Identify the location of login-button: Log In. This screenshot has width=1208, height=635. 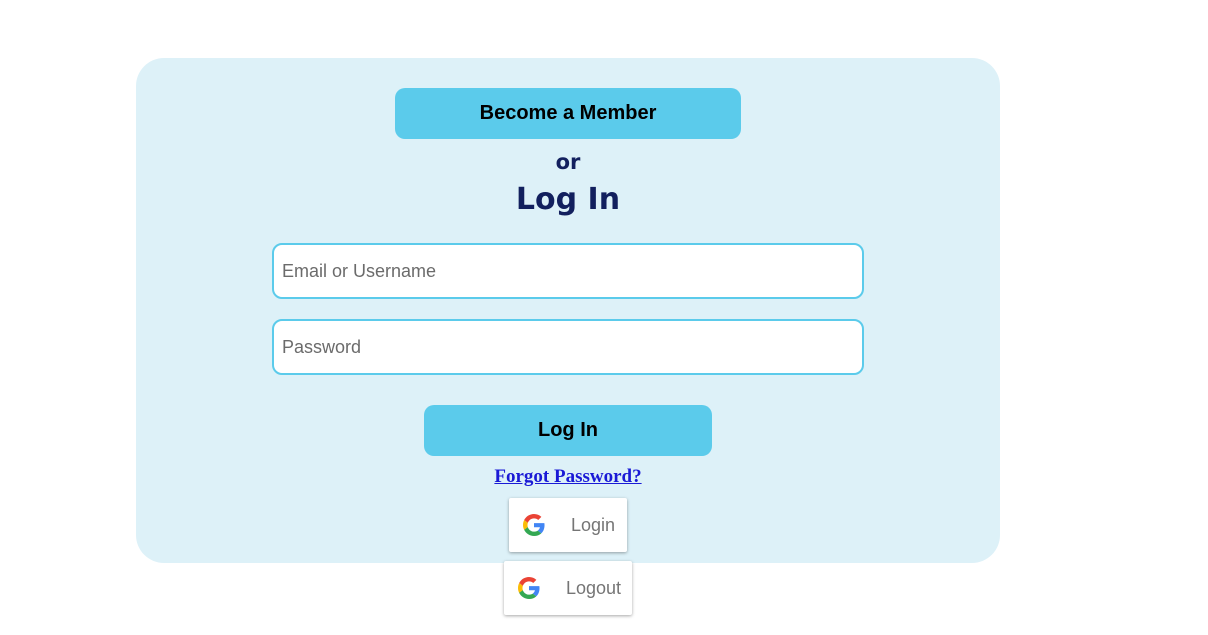
(568, 430).